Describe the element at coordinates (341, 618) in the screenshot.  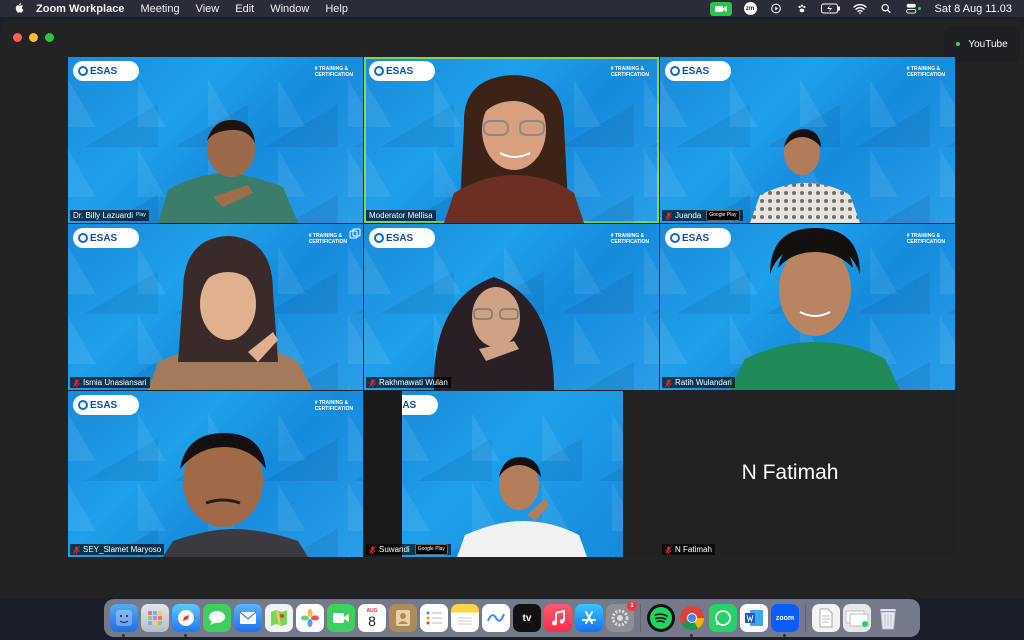
I see `facetime-icon` at that location.